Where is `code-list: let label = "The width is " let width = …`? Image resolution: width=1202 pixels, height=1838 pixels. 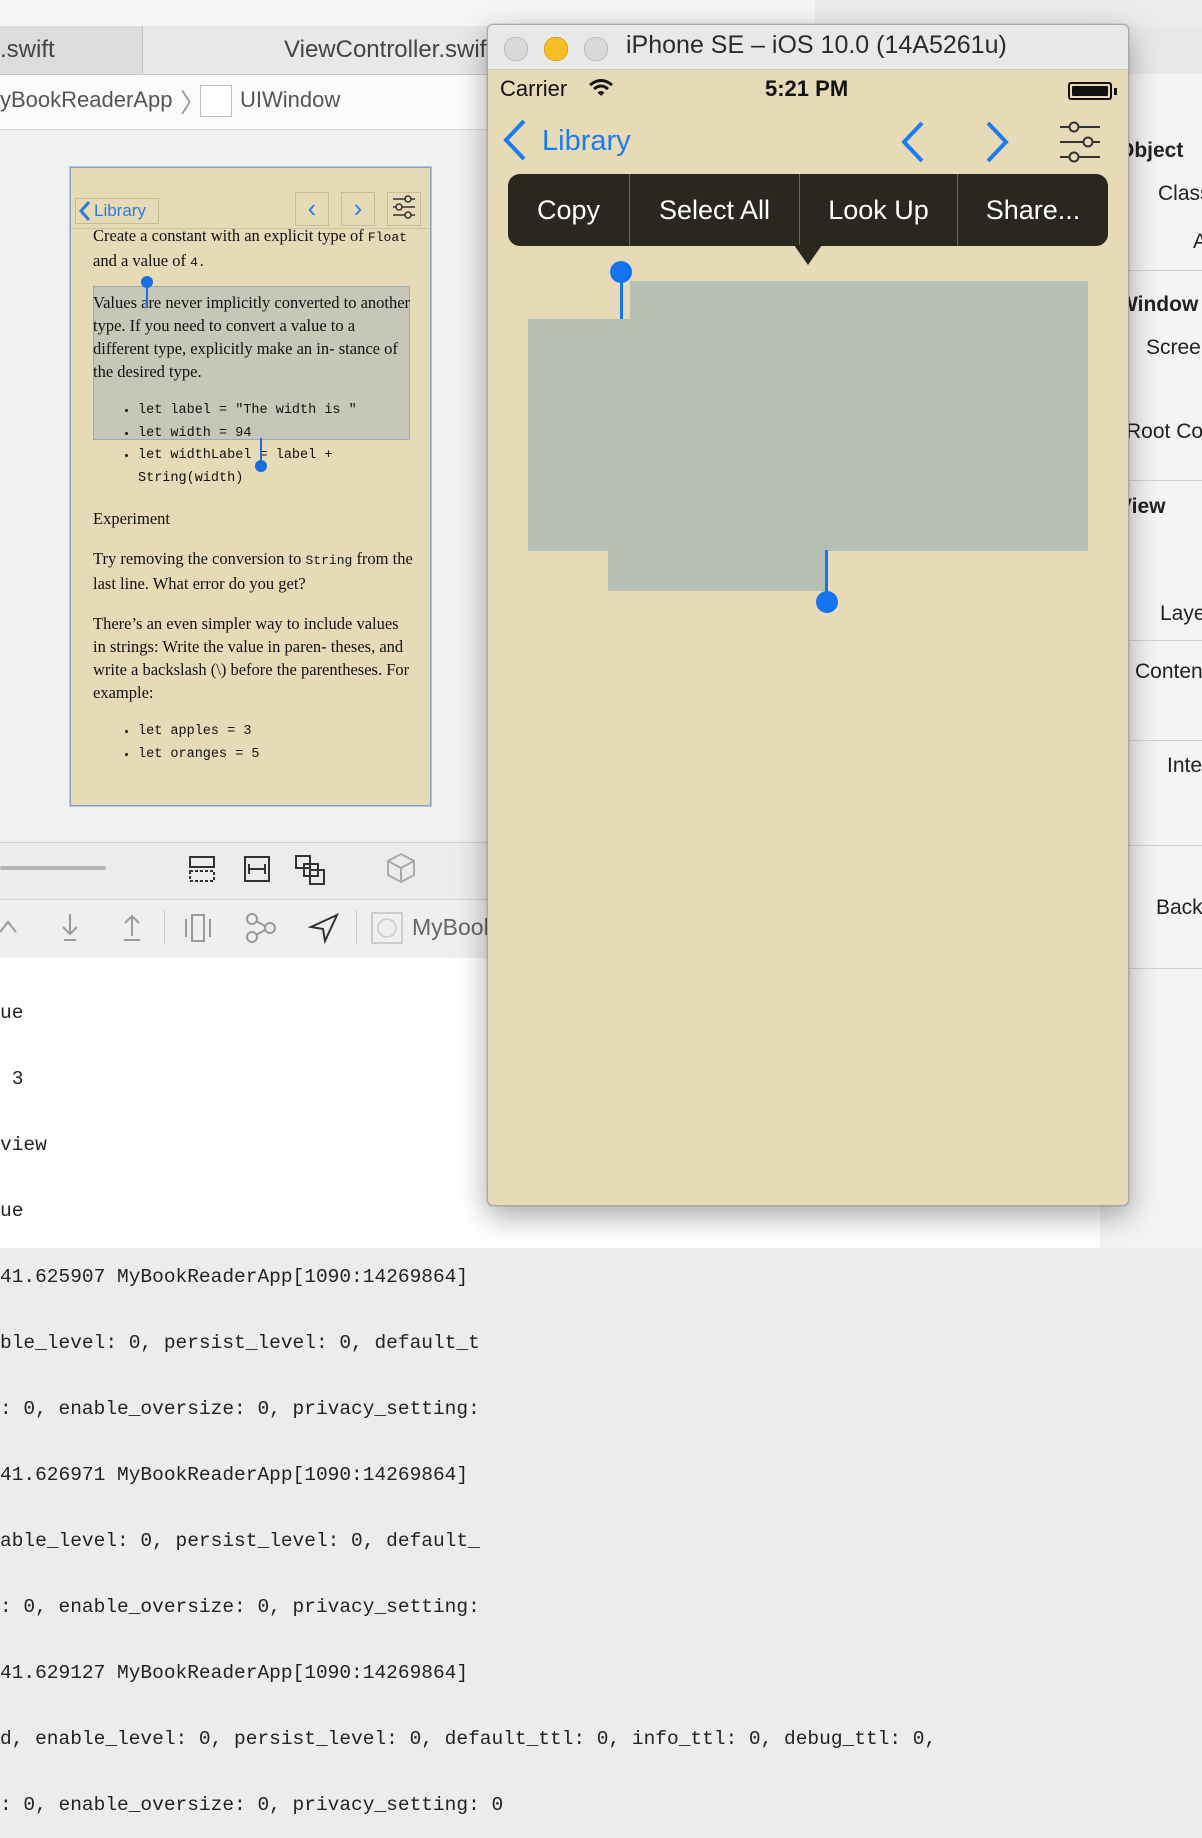
code-list: let label = "The width is " let width = … is located at coordinates (253, 445).